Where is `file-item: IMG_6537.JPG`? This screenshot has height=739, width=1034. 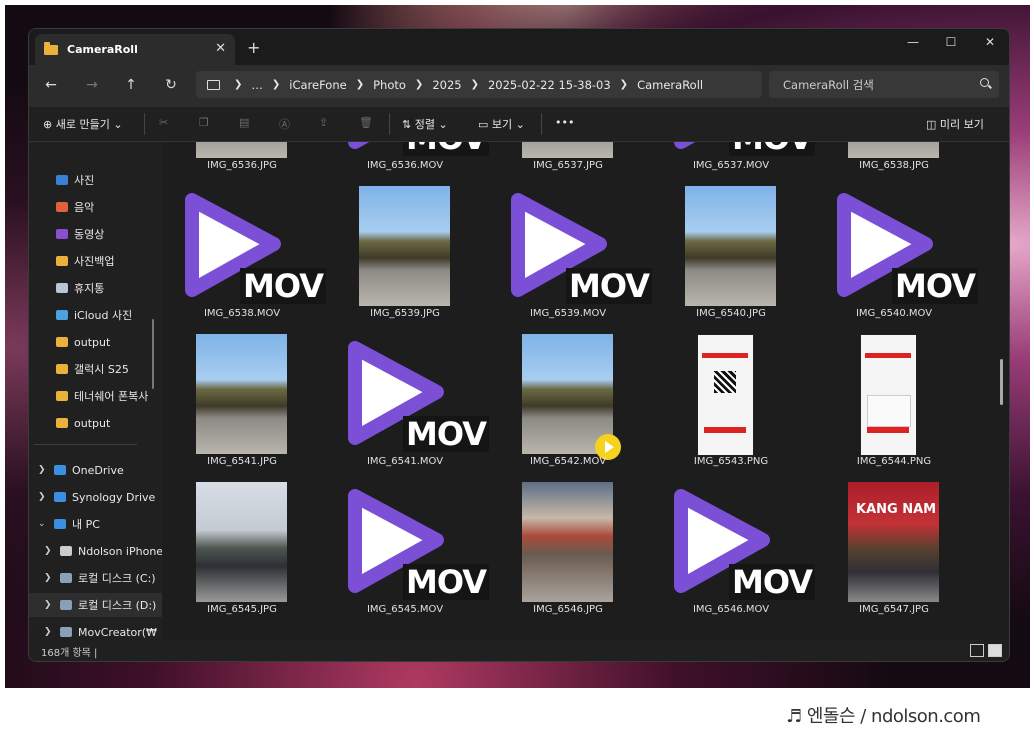 file-item: IMG_6537.JPG is located at coordinates (568, 157).